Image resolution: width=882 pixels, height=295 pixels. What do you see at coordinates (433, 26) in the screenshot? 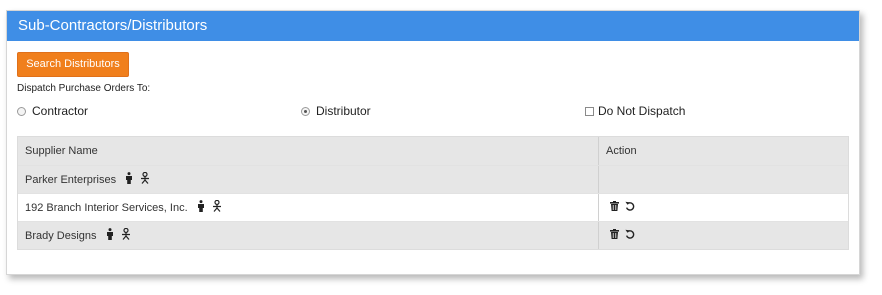
I see `panel-title: Sub-Contractors/Distributors` at bounding box center [433, 26].